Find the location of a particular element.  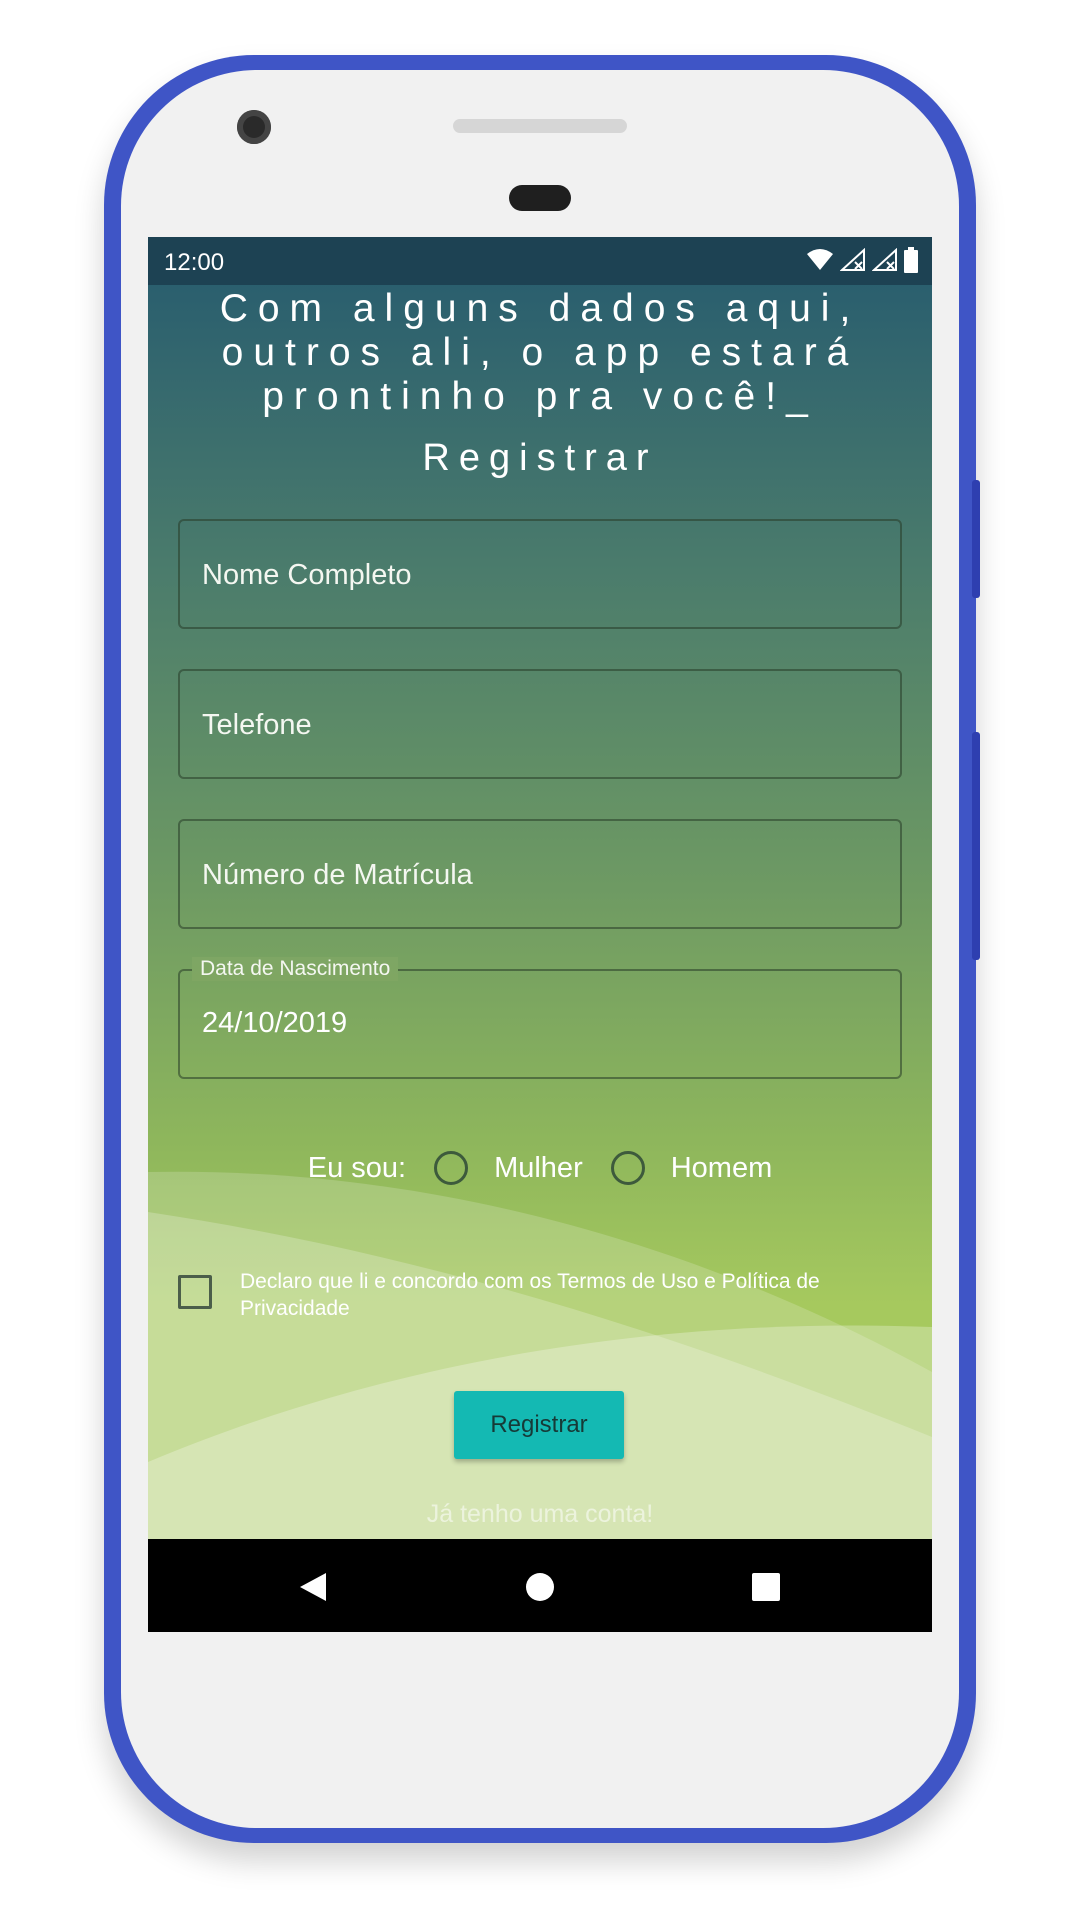

radio-male-label: Homem is located at coordinates (722, 1168).